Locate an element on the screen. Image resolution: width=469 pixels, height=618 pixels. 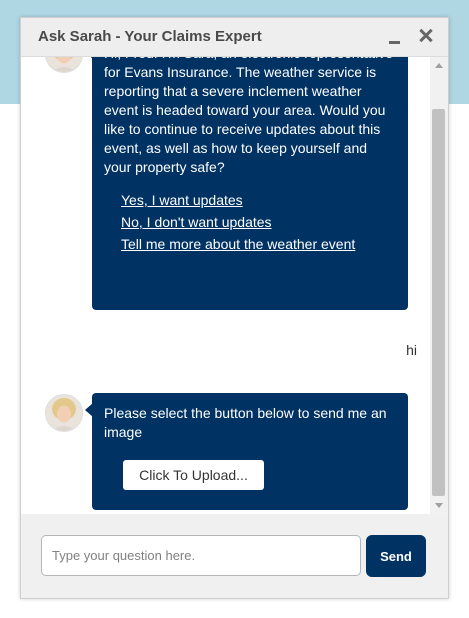
chat-header: Ask Sarah - Your Claims Expert is located at coordinates (234, 37).